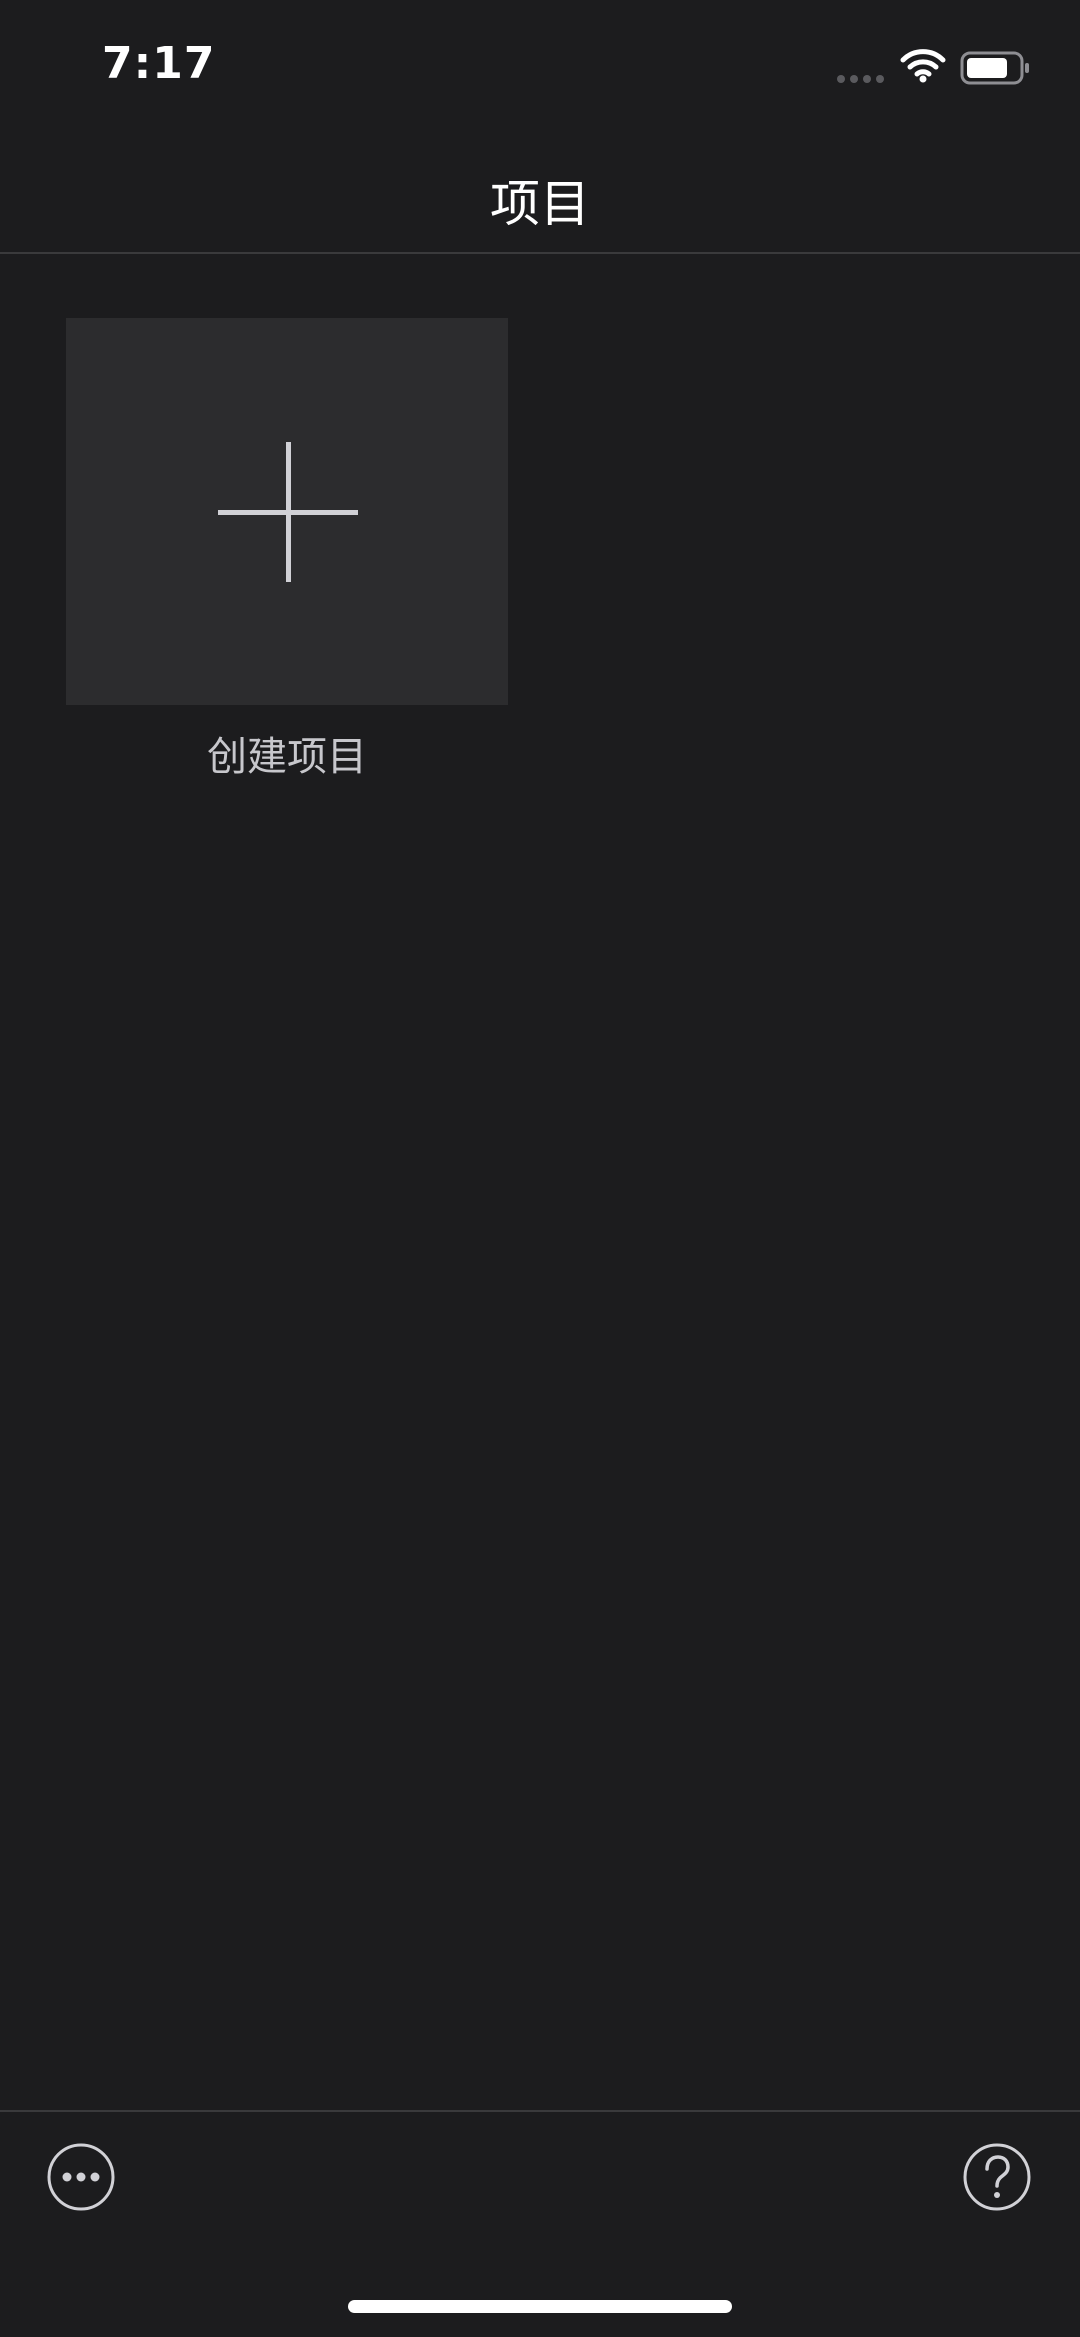 The width and height of the screenshot is (1080, 2337). I want to click on plus-icon, so click(288, 512).